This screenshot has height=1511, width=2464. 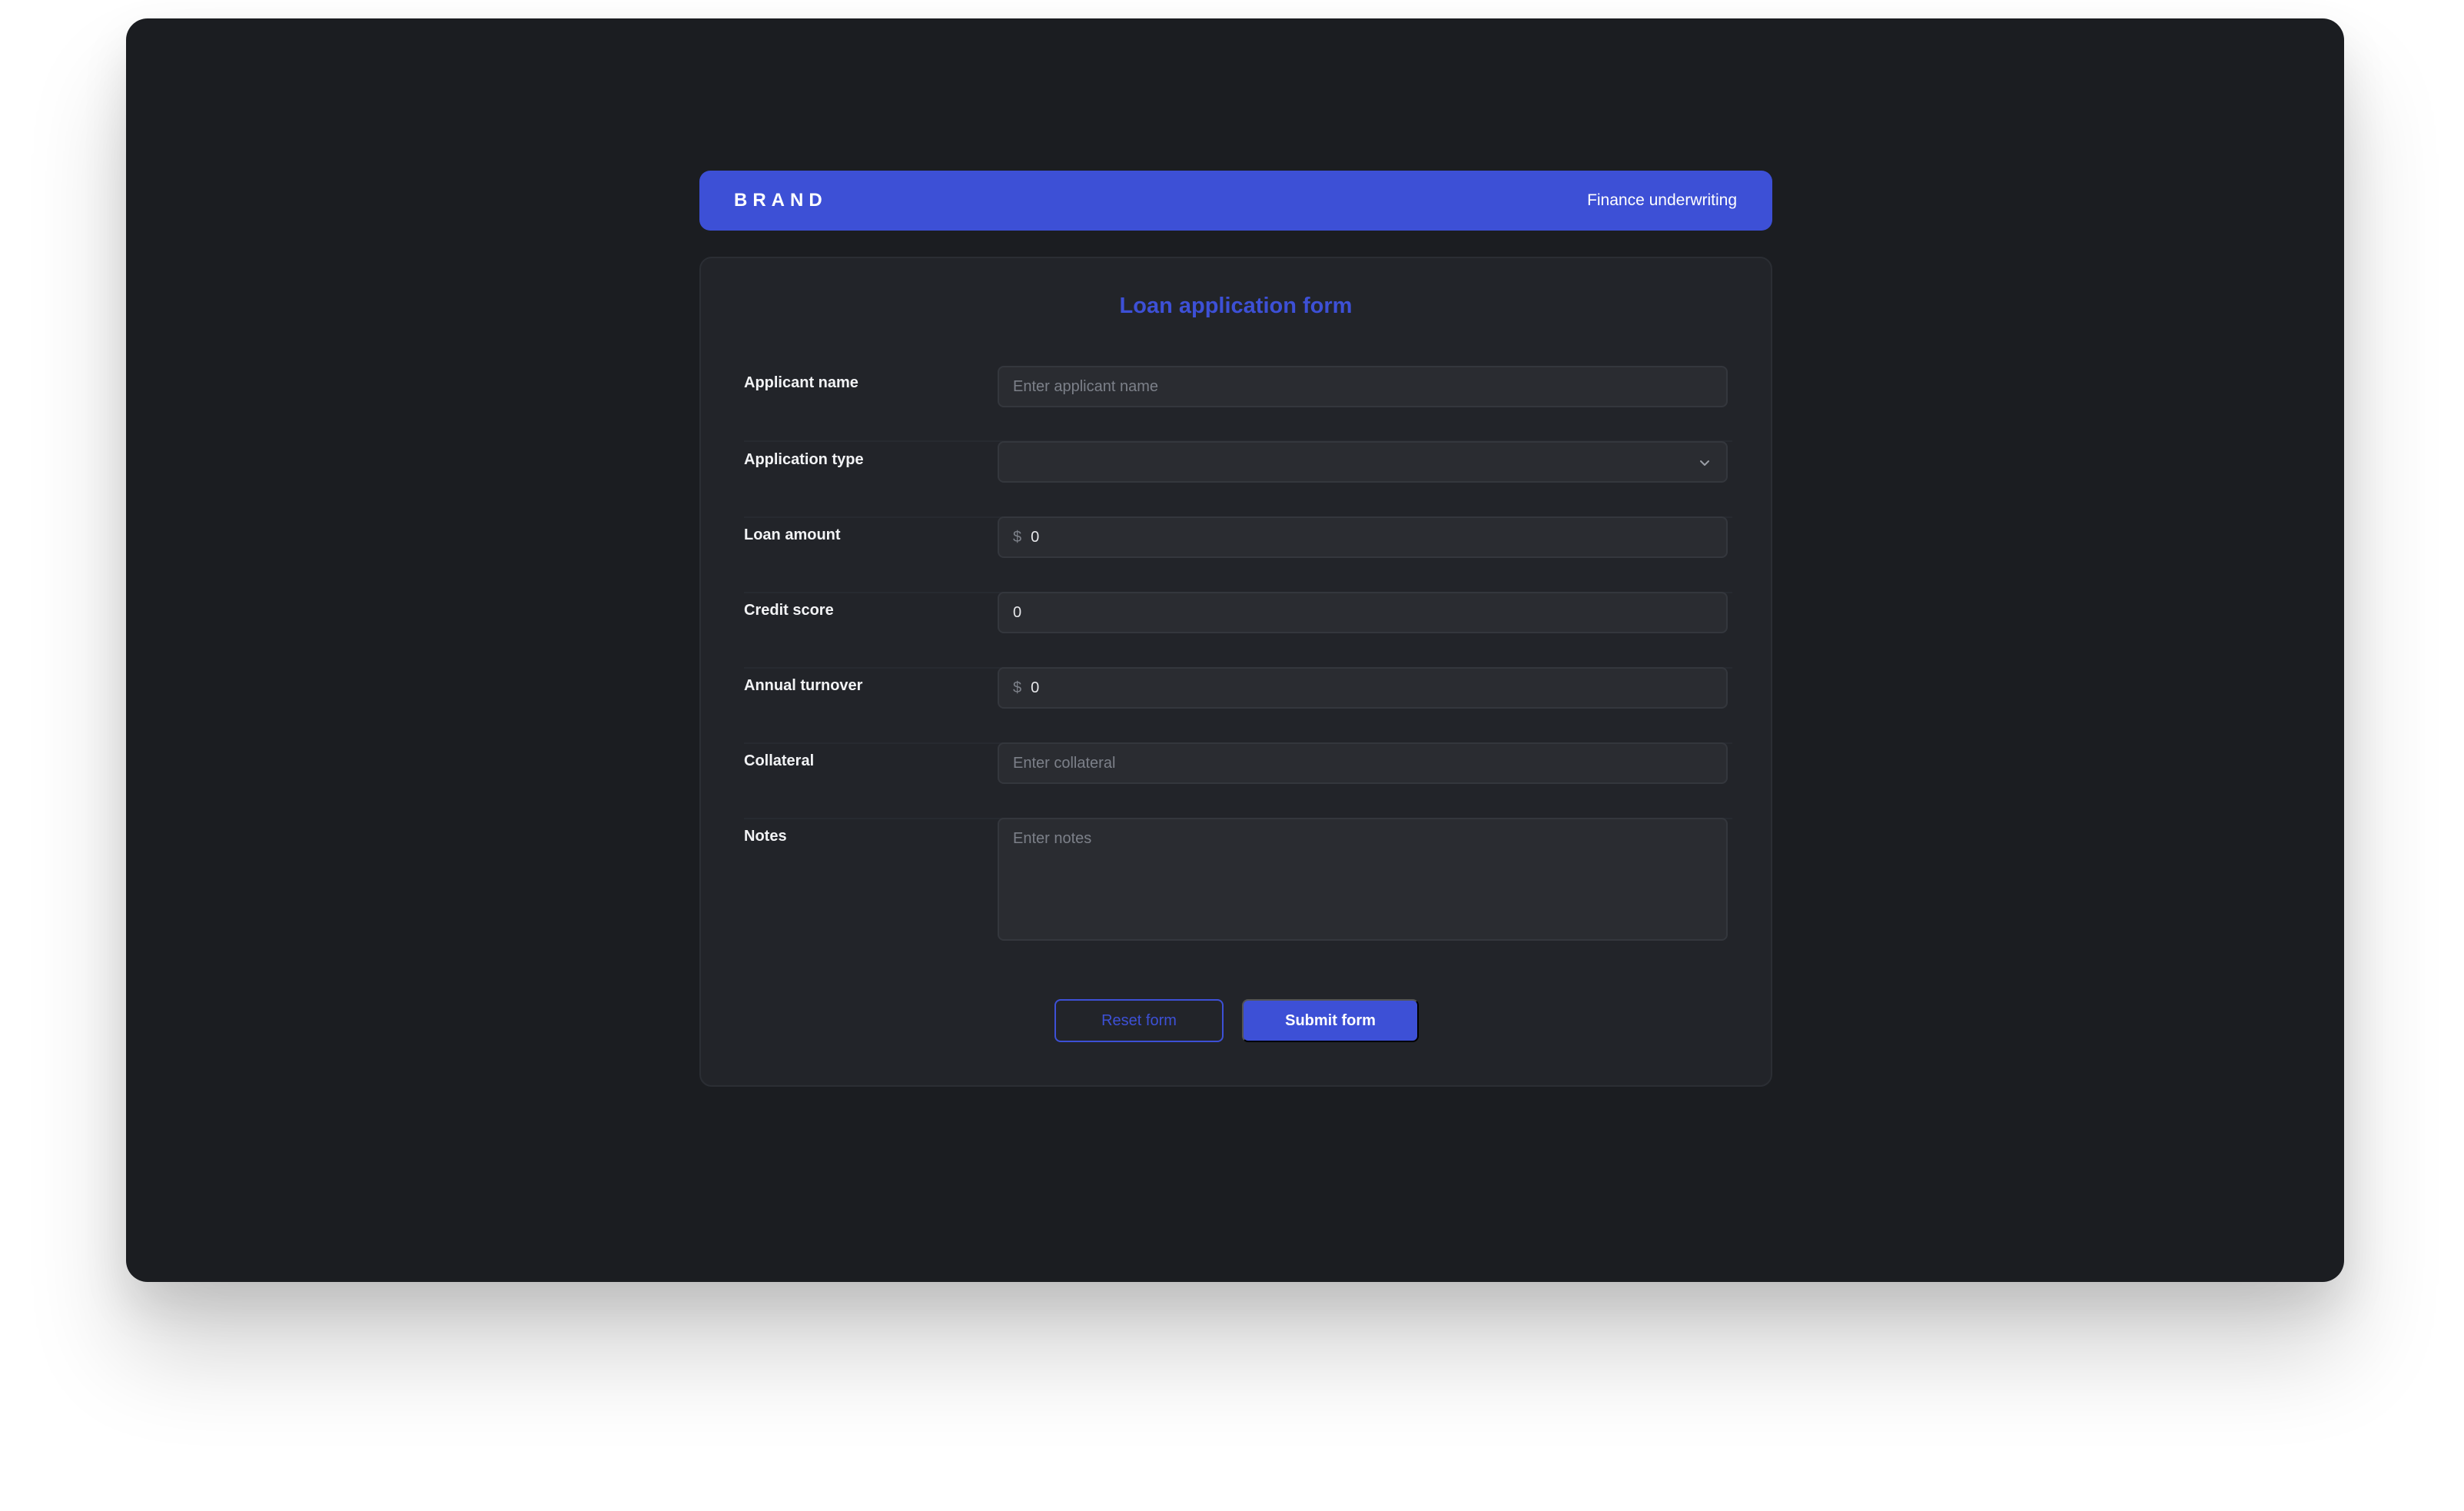 What do you see at coordinates (765, 836) in the screenshot?
I see `notes-label: Notes` at bounding box center [765, 836].